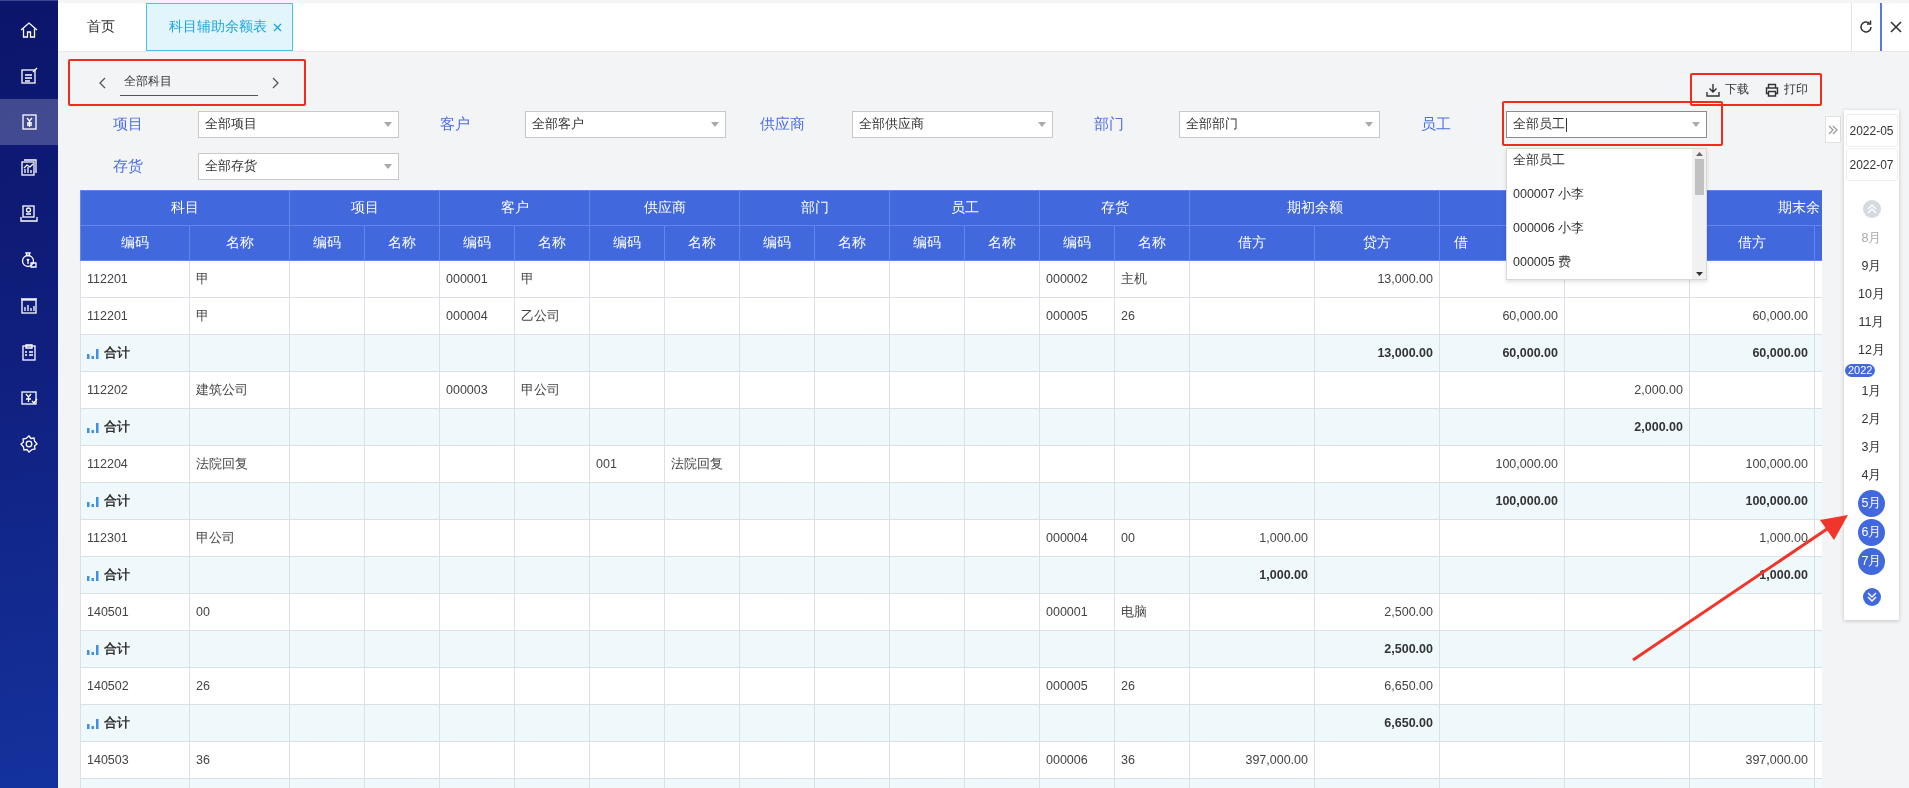  Describe the element at coordinates (1871, 209) in the screenshot. I see `double-chevron-up-icon` at that location.